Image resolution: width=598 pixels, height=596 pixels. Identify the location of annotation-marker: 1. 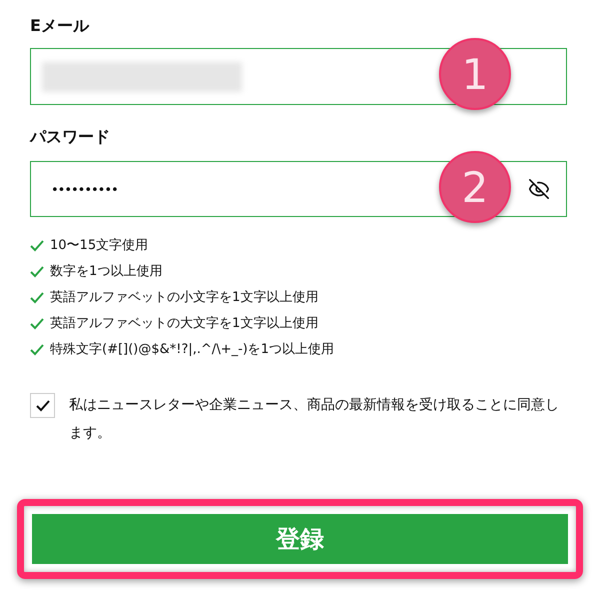
(475, 74).